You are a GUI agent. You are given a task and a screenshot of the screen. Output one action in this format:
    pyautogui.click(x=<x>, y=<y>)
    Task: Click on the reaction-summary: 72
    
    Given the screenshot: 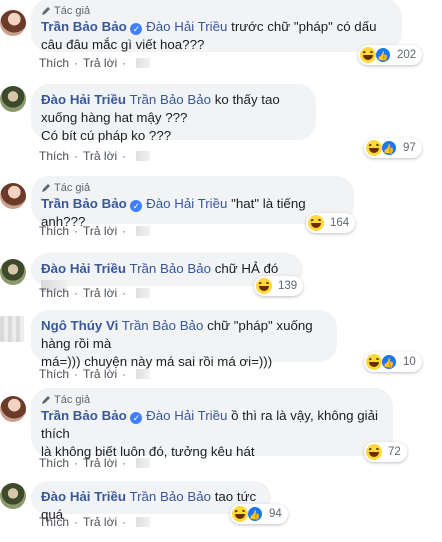 What is the action you would take?
    pyautogui.click(x=385, y=452)
    